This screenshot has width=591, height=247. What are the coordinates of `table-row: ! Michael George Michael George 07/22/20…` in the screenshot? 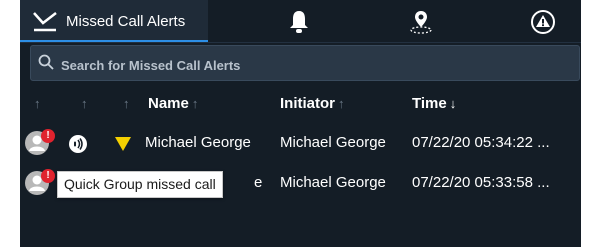 It's located at (300, 143).